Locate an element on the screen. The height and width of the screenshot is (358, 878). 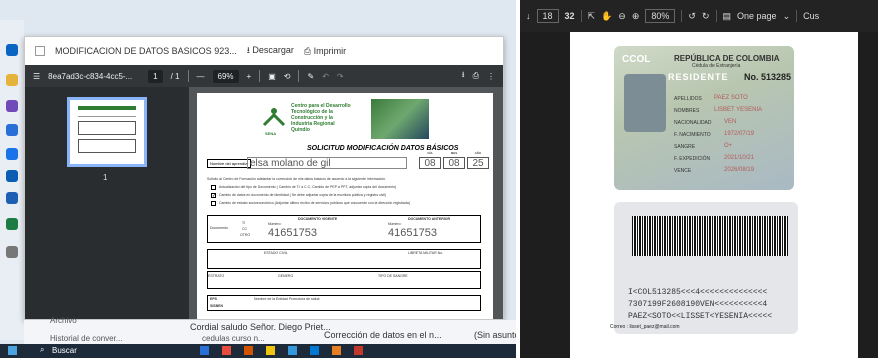
field-value: O+ is located at coordinates (728, 146).